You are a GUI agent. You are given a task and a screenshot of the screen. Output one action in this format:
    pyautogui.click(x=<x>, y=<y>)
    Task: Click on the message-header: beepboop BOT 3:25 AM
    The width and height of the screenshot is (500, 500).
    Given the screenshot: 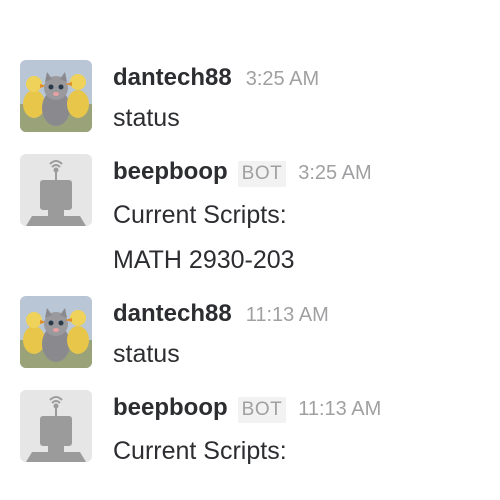 What is the action you would take?
    pyautogui.click(x=242, y=172)
    